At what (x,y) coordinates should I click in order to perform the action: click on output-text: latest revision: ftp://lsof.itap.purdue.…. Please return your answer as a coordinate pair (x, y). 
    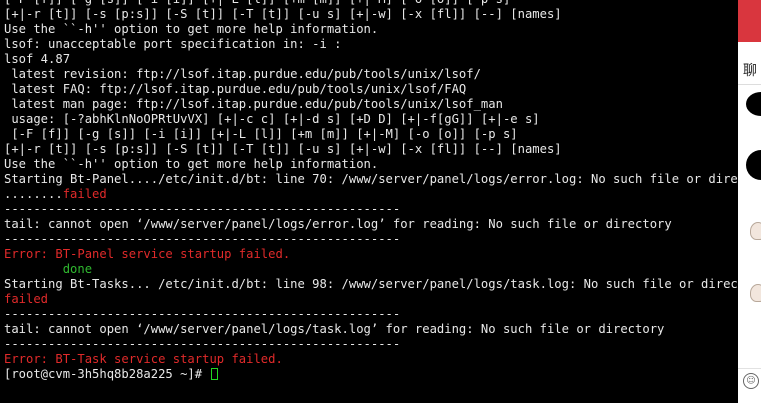
    Looking at the image, I should click on (242, 74).